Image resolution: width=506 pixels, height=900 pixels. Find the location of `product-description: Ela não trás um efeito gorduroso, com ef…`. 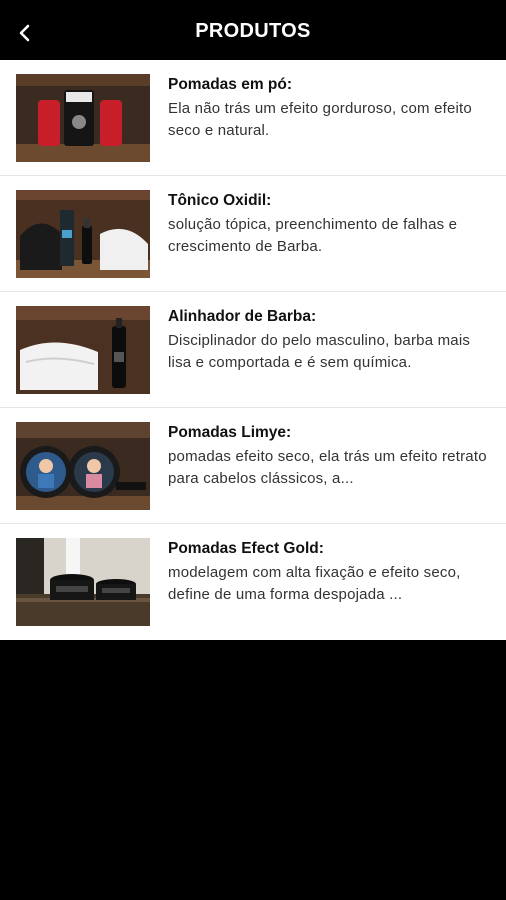

product-description: Ela não trás um efeito gorduroso, com ef… is located at coordinates (320, 119).